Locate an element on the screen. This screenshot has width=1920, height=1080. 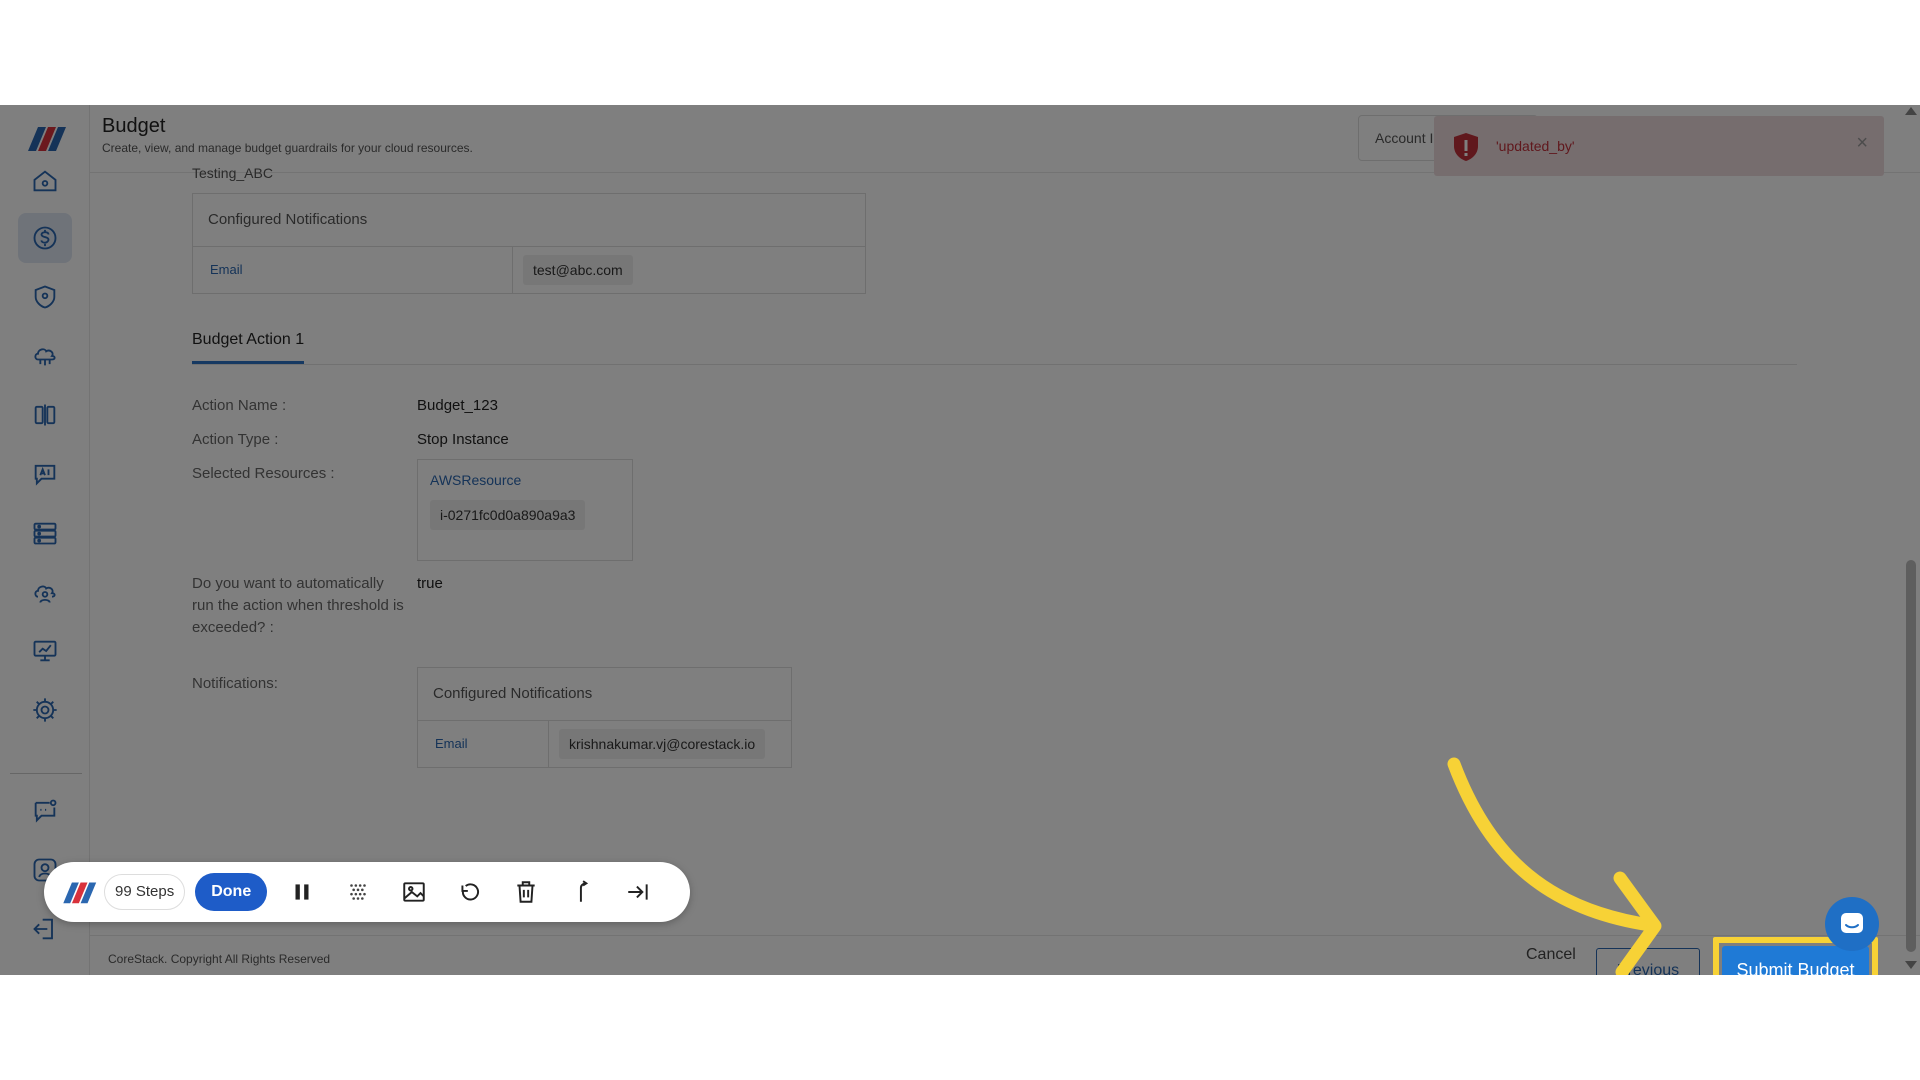
corestack-logo-small is located at coordinates (80, 893).